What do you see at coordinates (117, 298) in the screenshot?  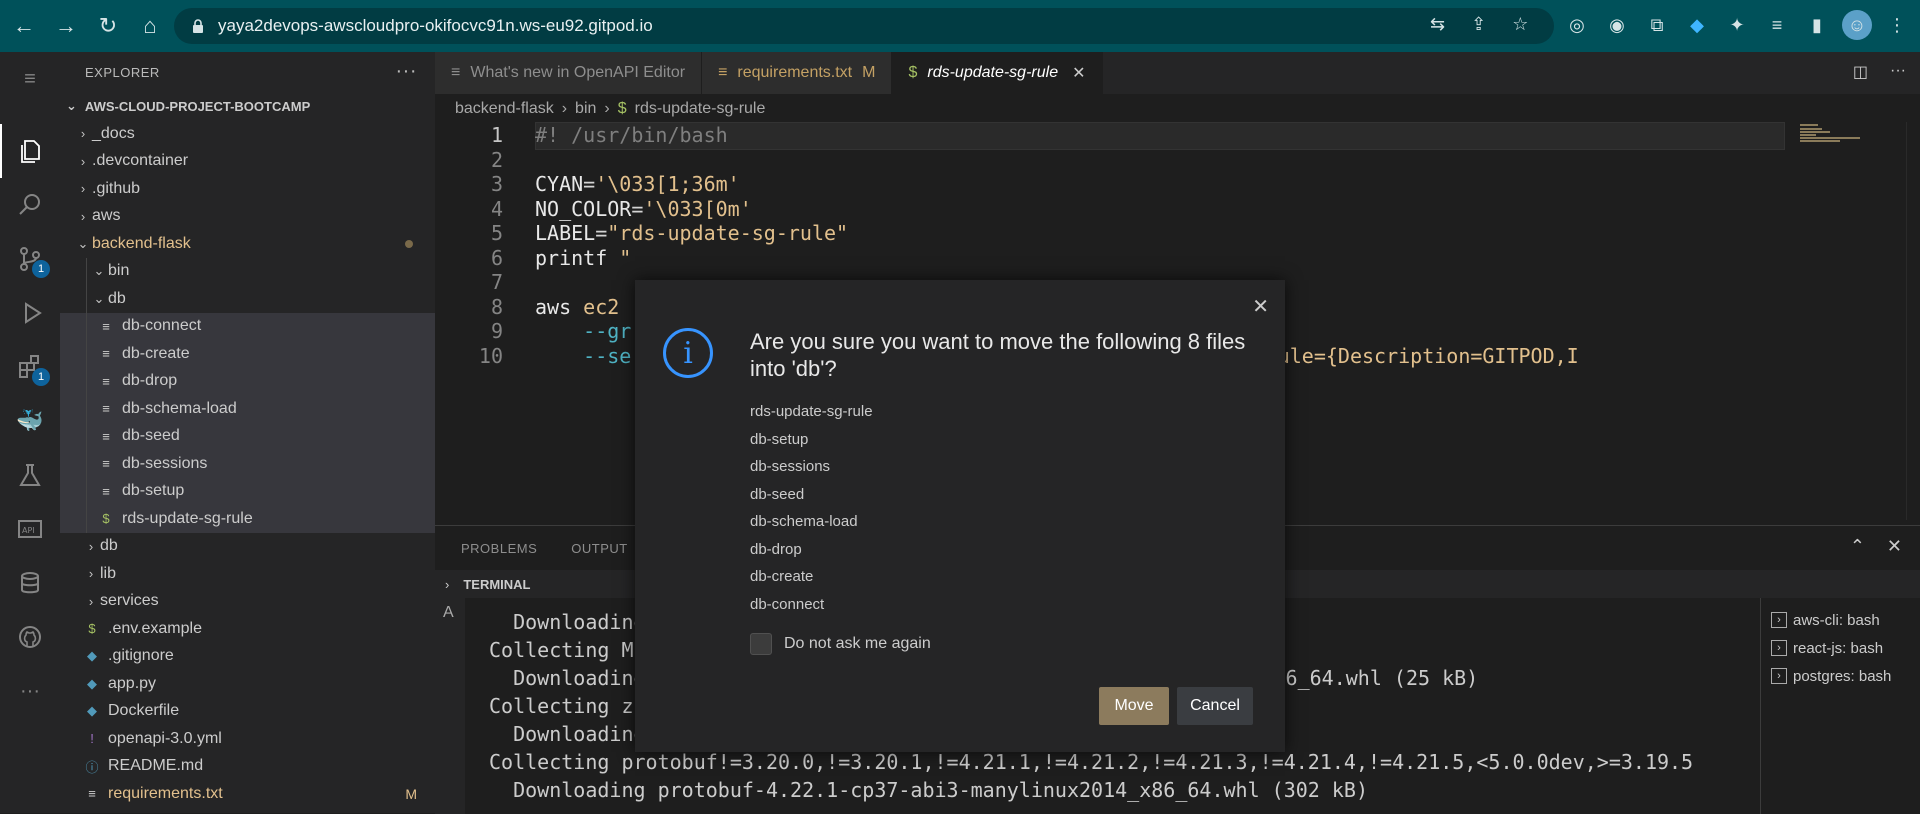 I see `tree-item-label: db` at bounding box center [117, 298].